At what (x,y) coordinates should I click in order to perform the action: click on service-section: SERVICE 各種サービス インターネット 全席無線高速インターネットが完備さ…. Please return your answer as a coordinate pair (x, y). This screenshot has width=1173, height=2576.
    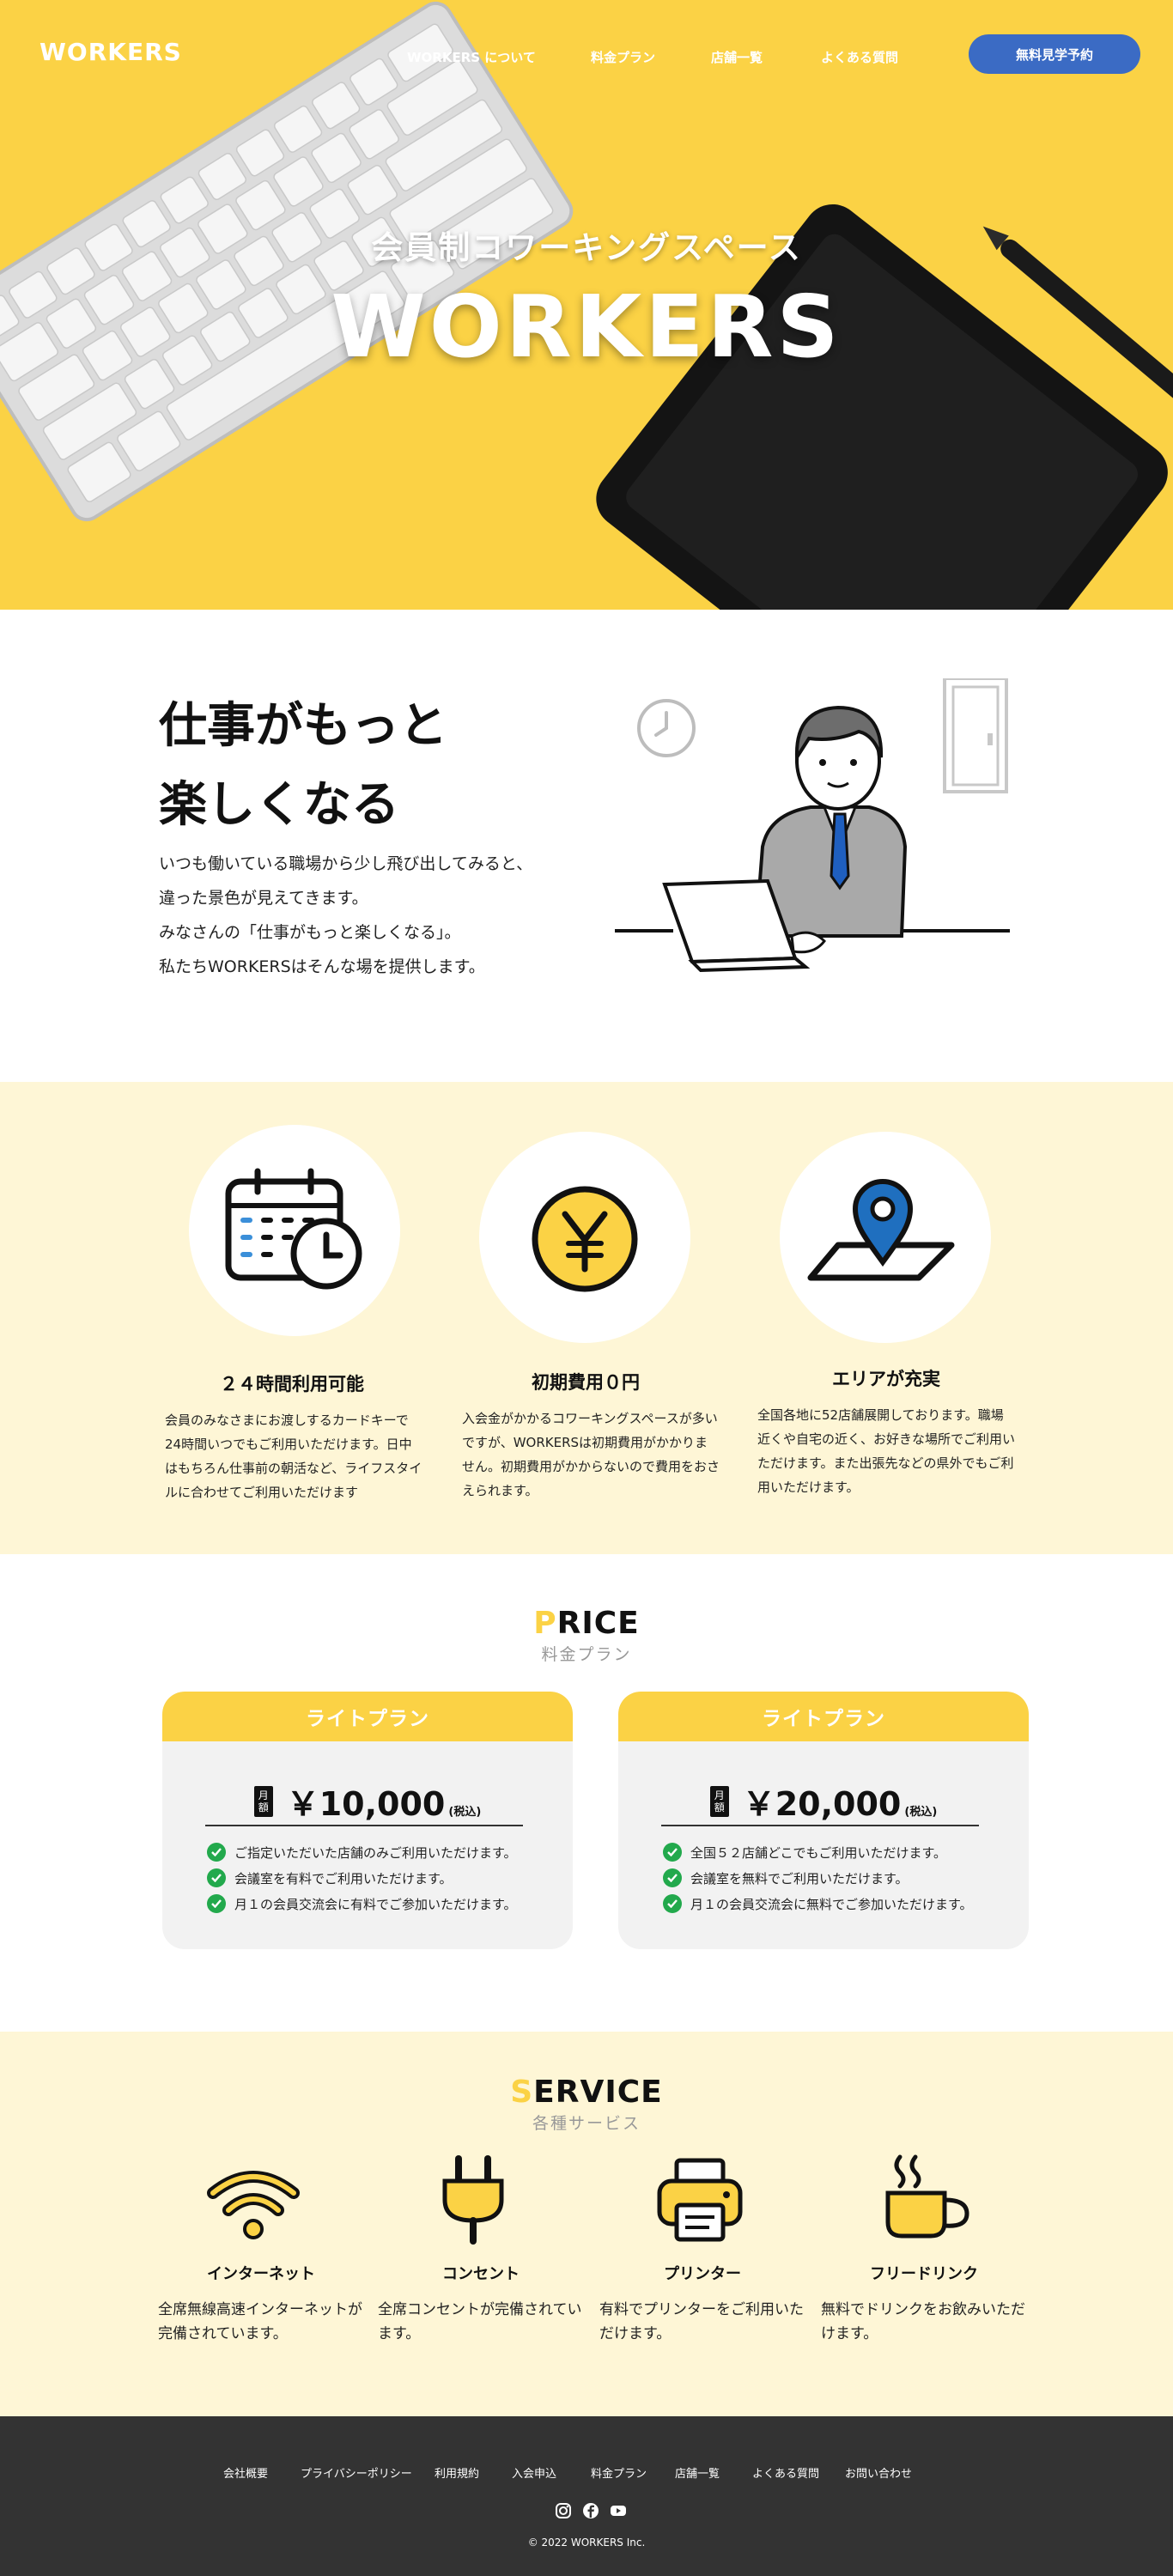
    Looking at the image, I should click on (586, 2224).